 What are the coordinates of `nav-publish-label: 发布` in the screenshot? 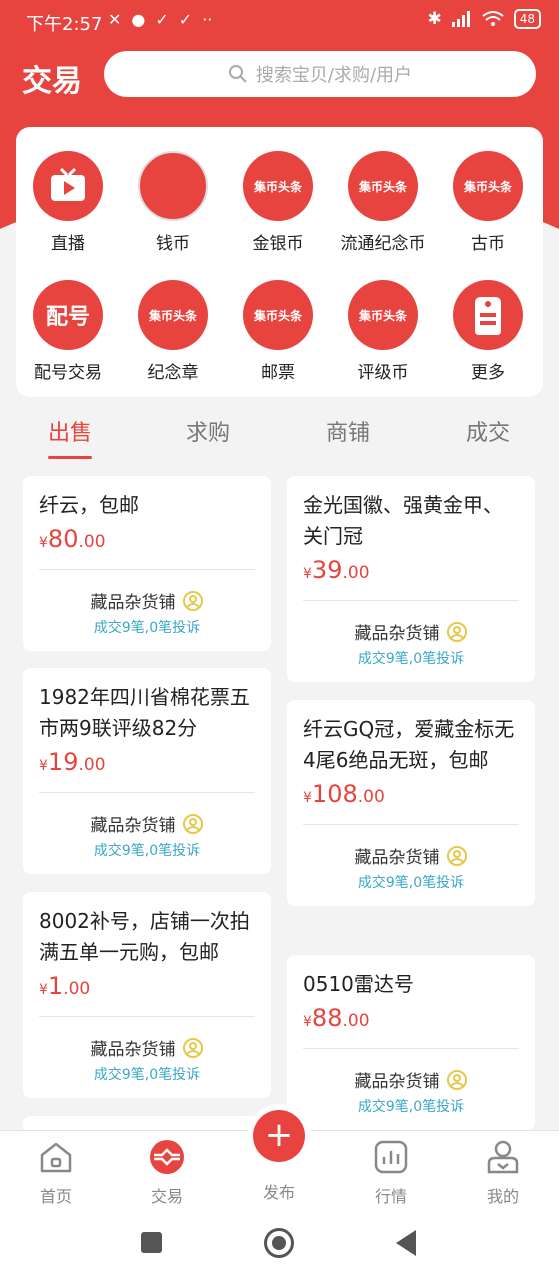 It's located at (279, 1191).